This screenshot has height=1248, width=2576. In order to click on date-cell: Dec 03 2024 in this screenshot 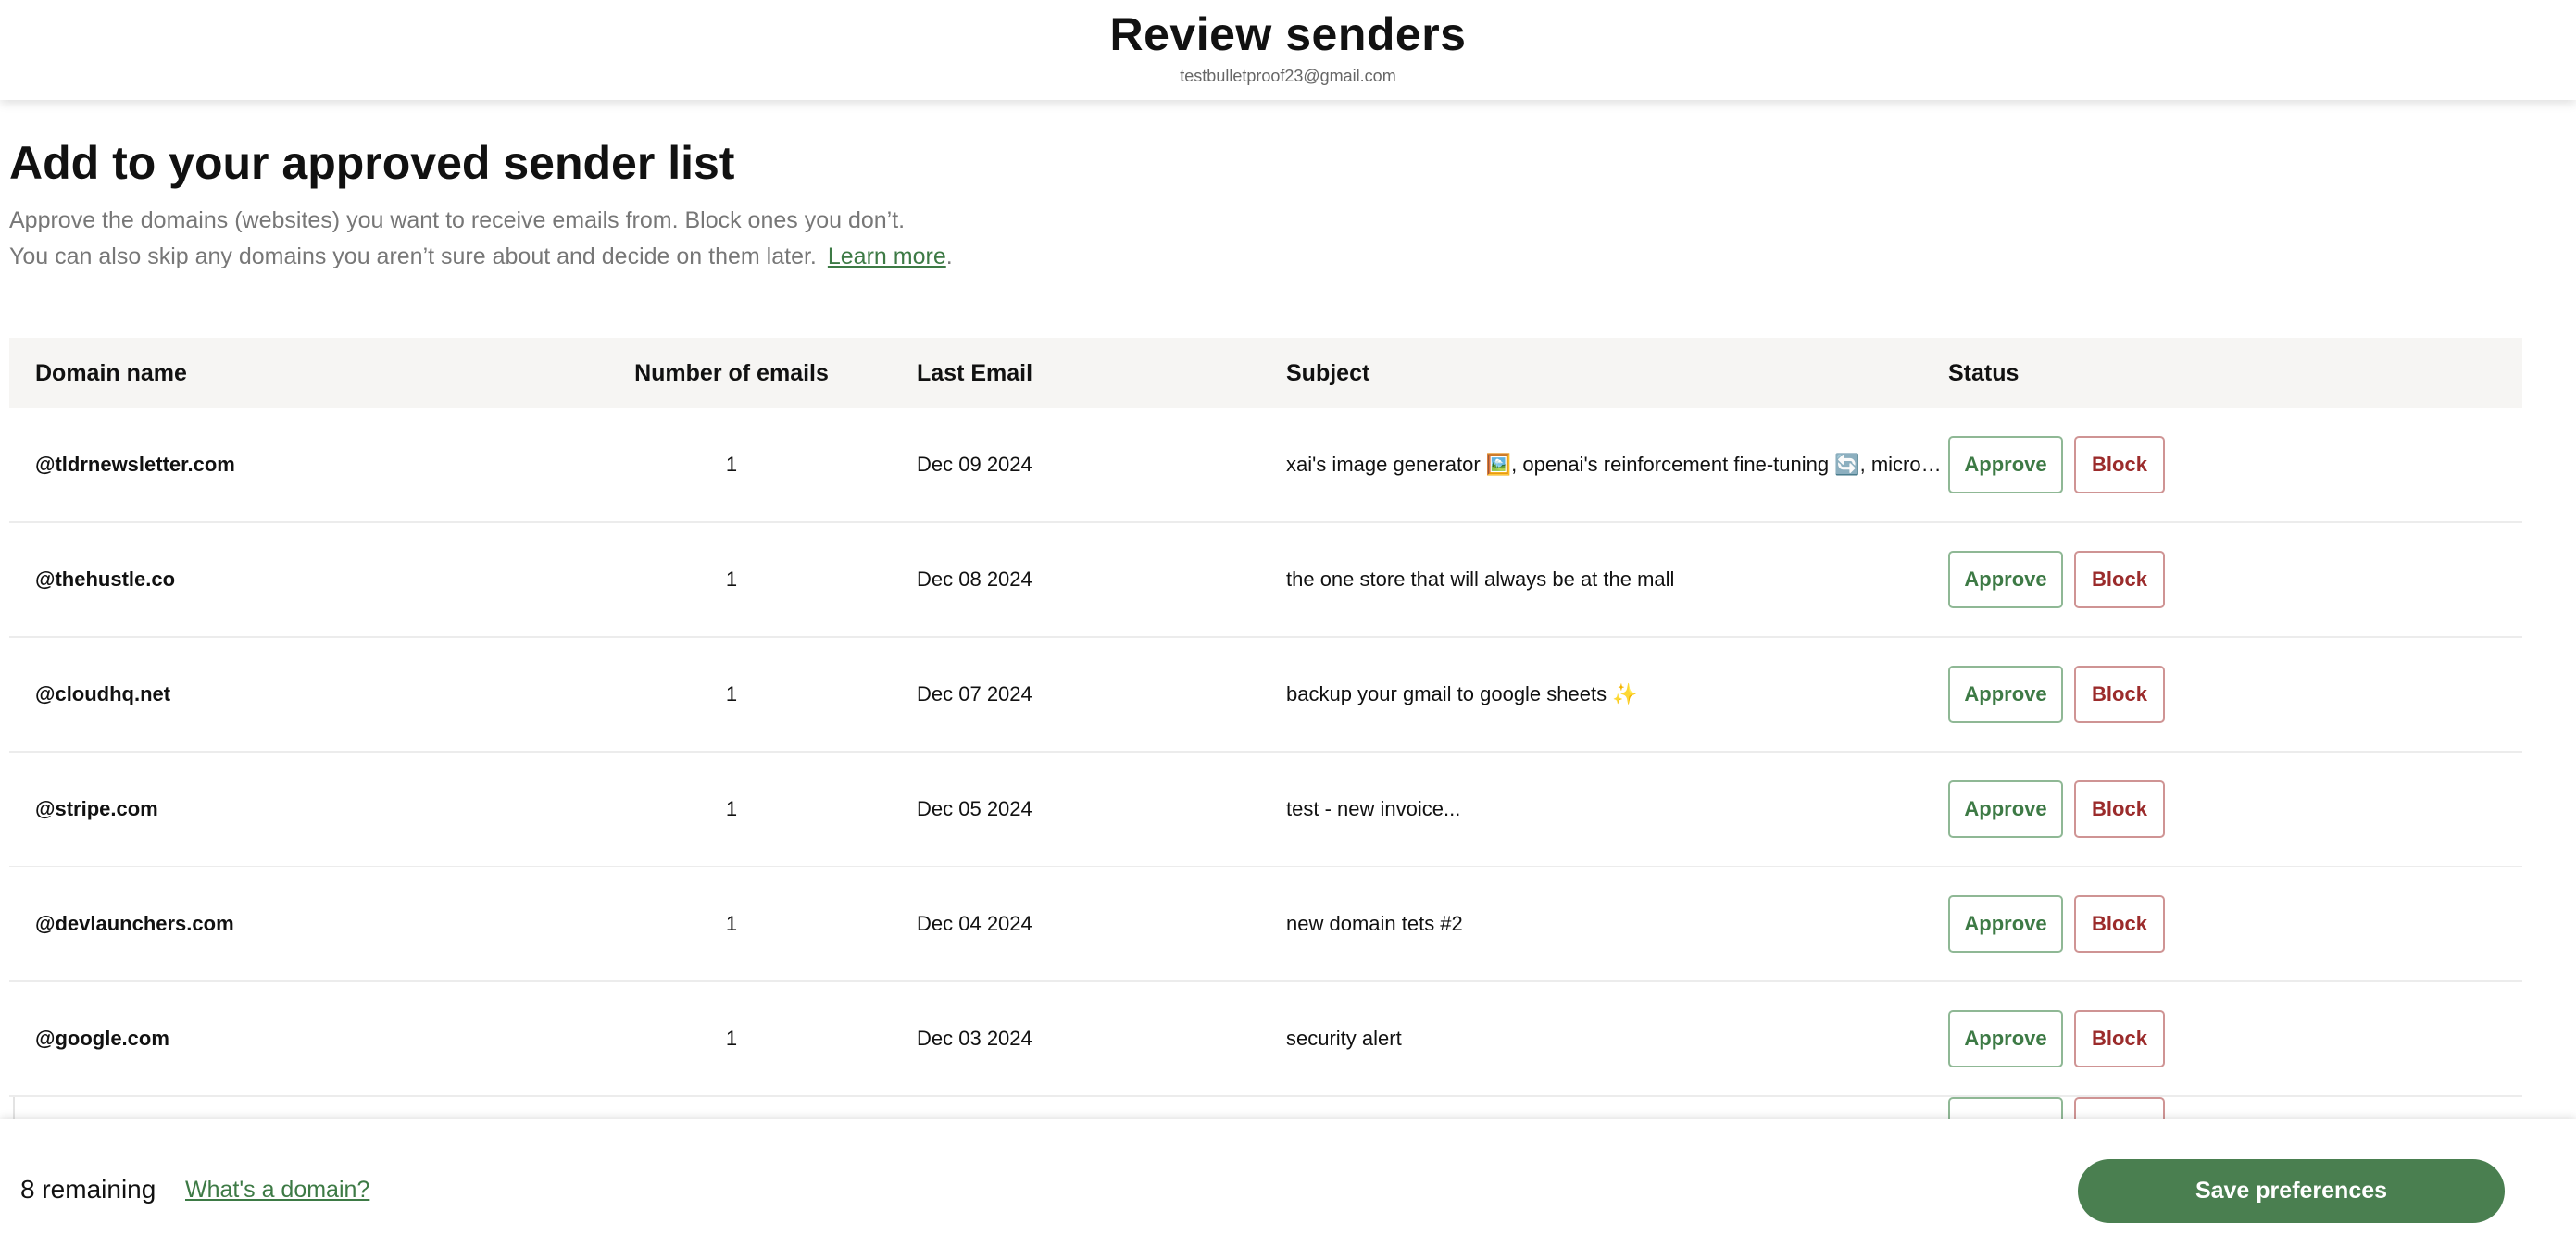, I will do `click(974, 1038)`.